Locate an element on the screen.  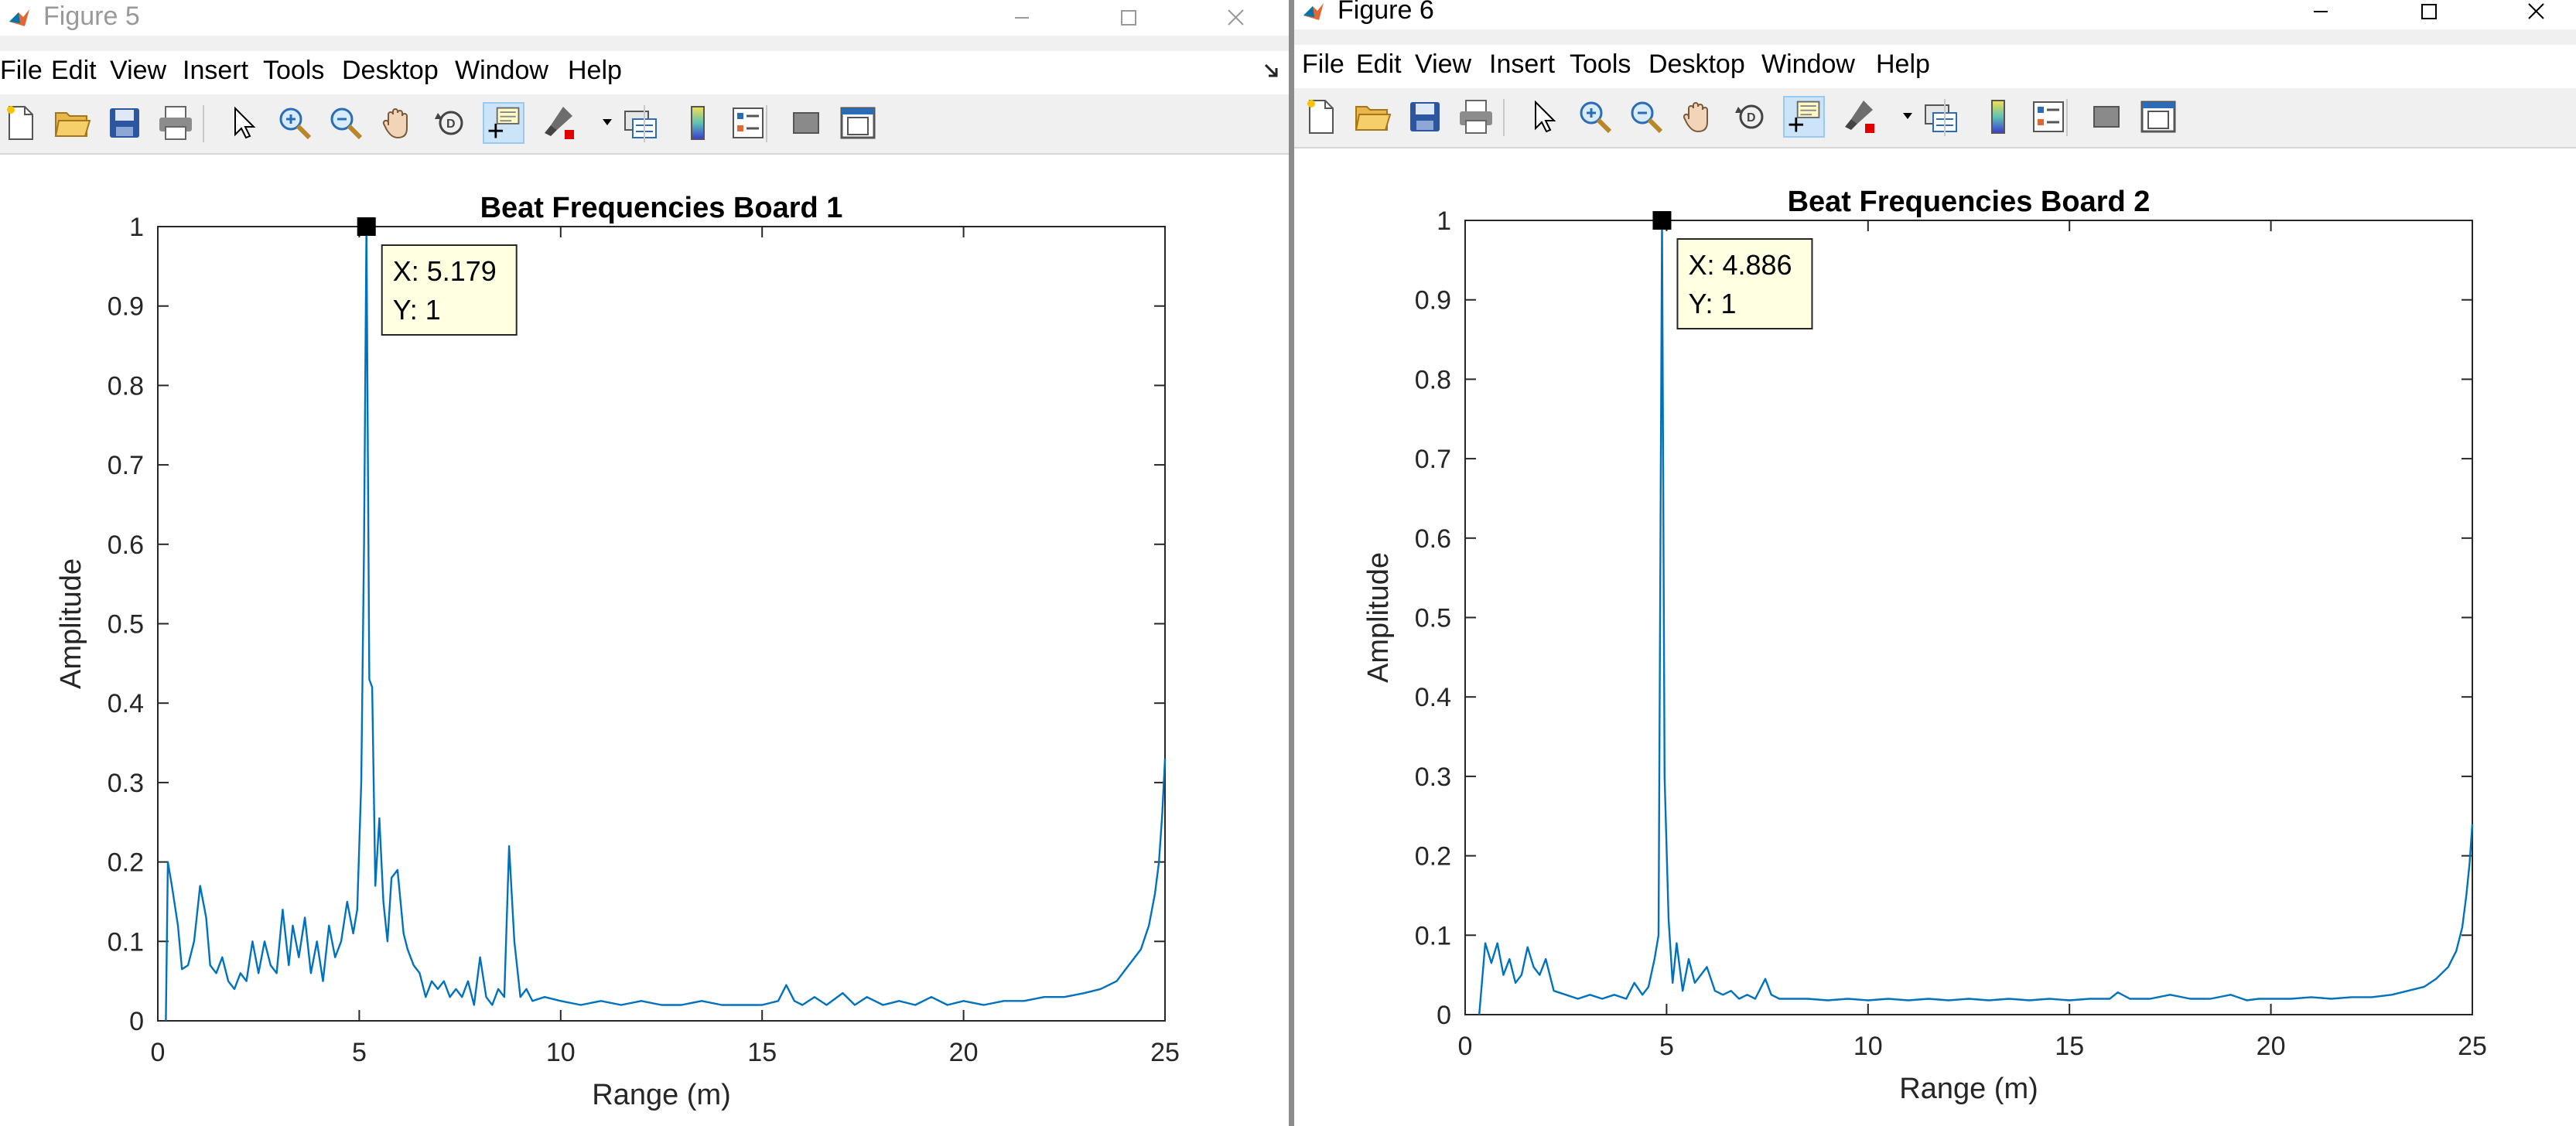
x-tick-label: 20 is located at coordinates (2271, 1046).